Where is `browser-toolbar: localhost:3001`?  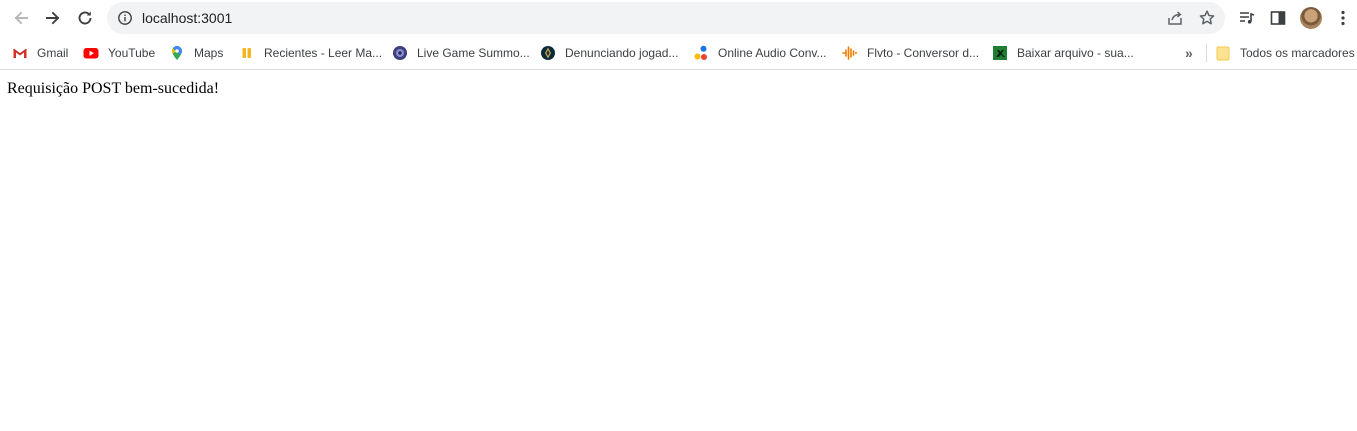
browser-toolbar: localhost:3001 is located at coordinates (678, 18).